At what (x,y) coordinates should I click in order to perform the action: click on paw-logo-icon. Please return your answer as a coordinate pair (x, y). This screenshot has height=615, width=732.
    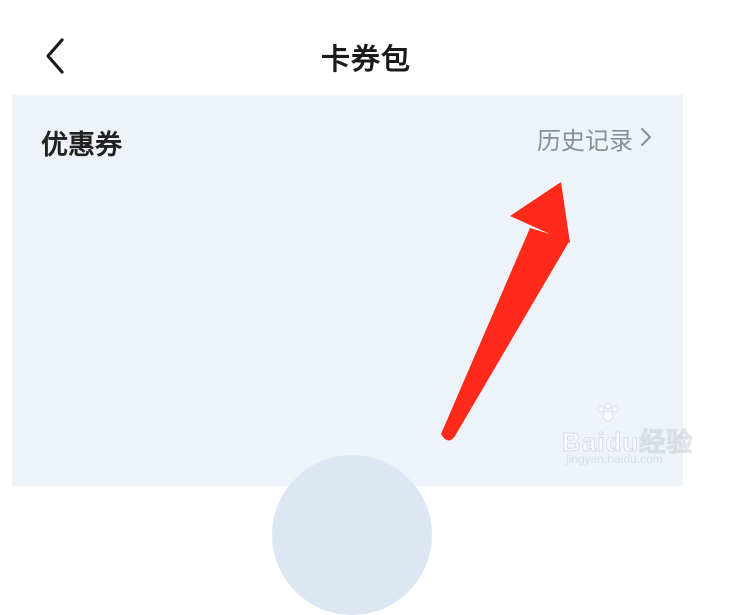
    Looking at the image, I should click on (608, 412).